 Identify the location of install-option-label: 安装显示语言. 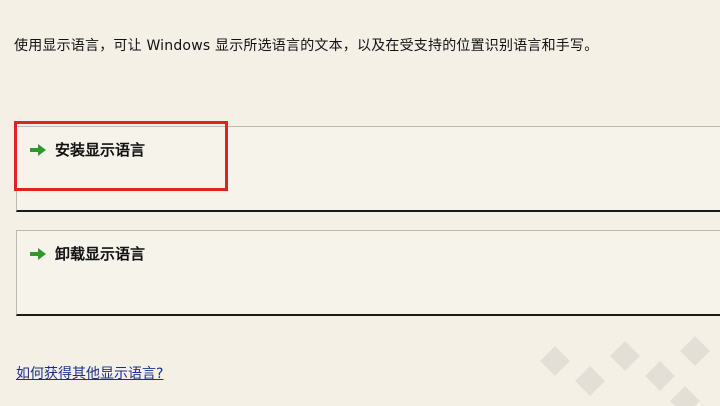
(100, 150).